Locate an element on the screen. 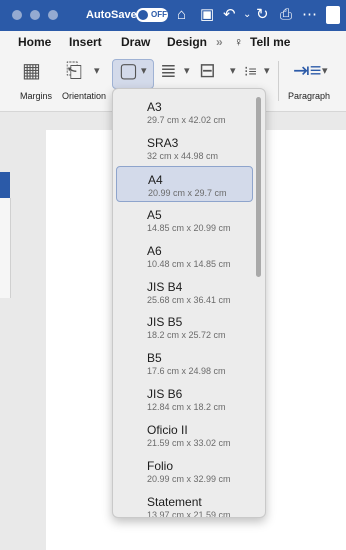 The image size is (346, 550). paper-size-name: JIS B5 is located at coordinates (165, 322).